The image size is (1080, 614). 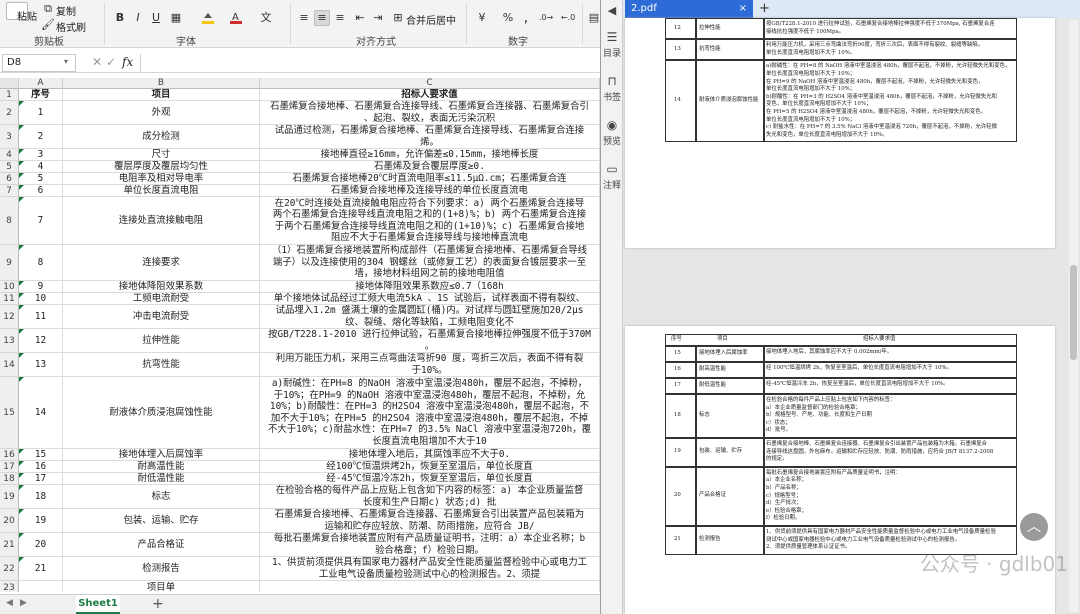 What do you see at coordinates (9, 113) in the screenshot?
I see `row-header: 2` at bounding box center [9, 113].